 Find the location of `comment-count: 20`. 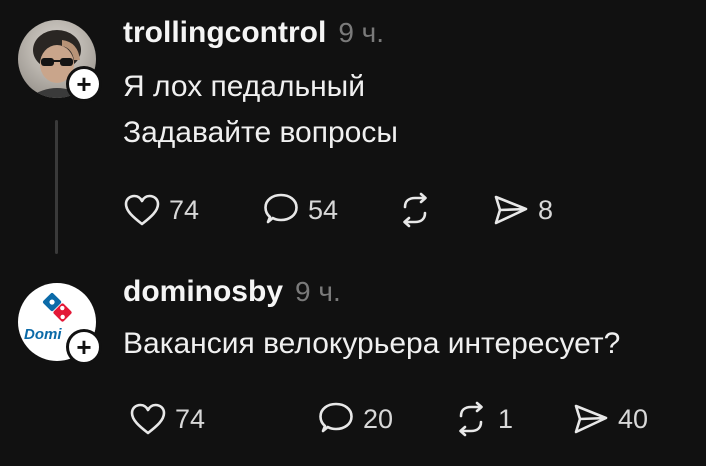

comment-count: 20 is located at coordinates (378, 418).